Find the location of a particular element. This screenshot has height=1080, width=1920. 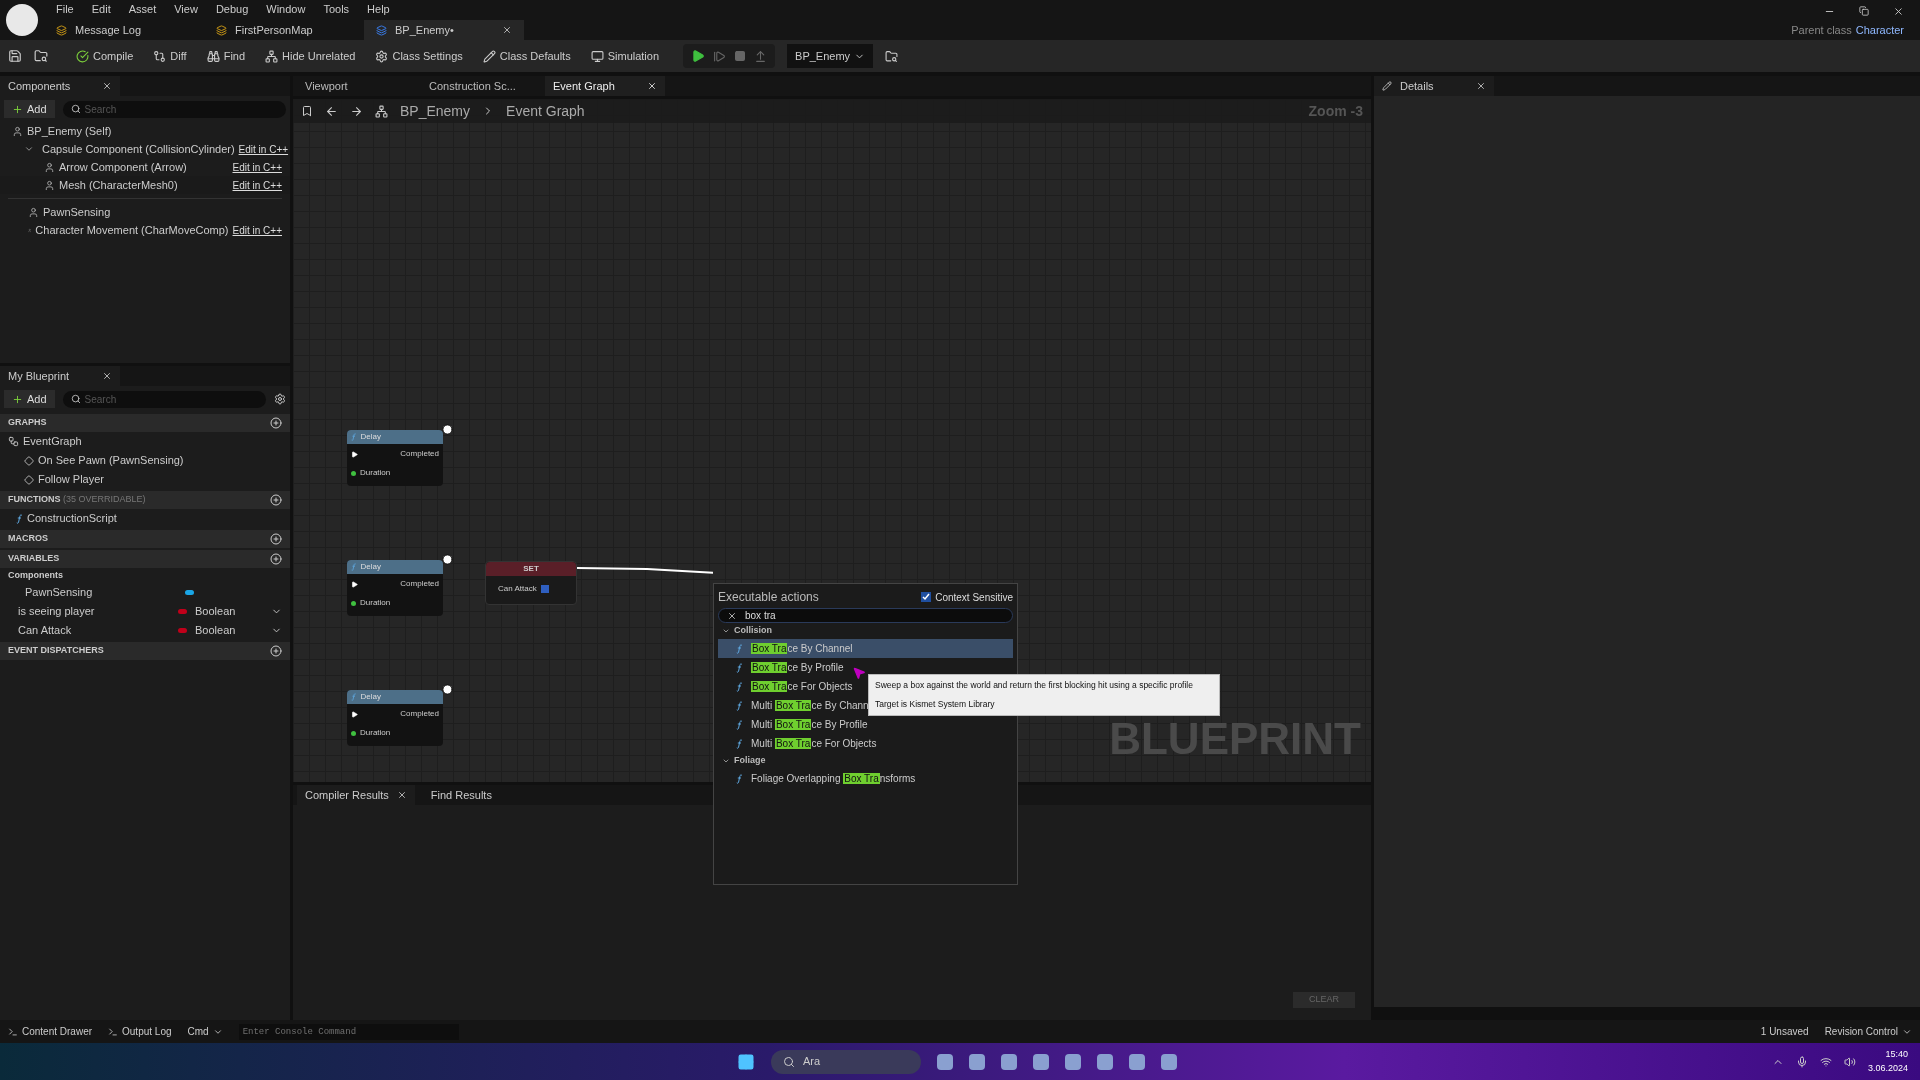

category-label: Collision is located at coordinates (753, 631).